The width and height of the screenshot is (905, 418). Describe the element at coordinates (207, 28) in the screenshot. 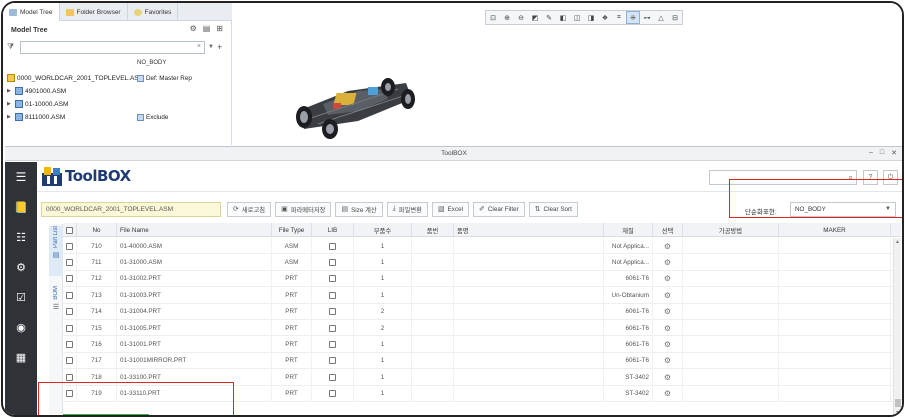

I see `show-icon: ▤` at that location.